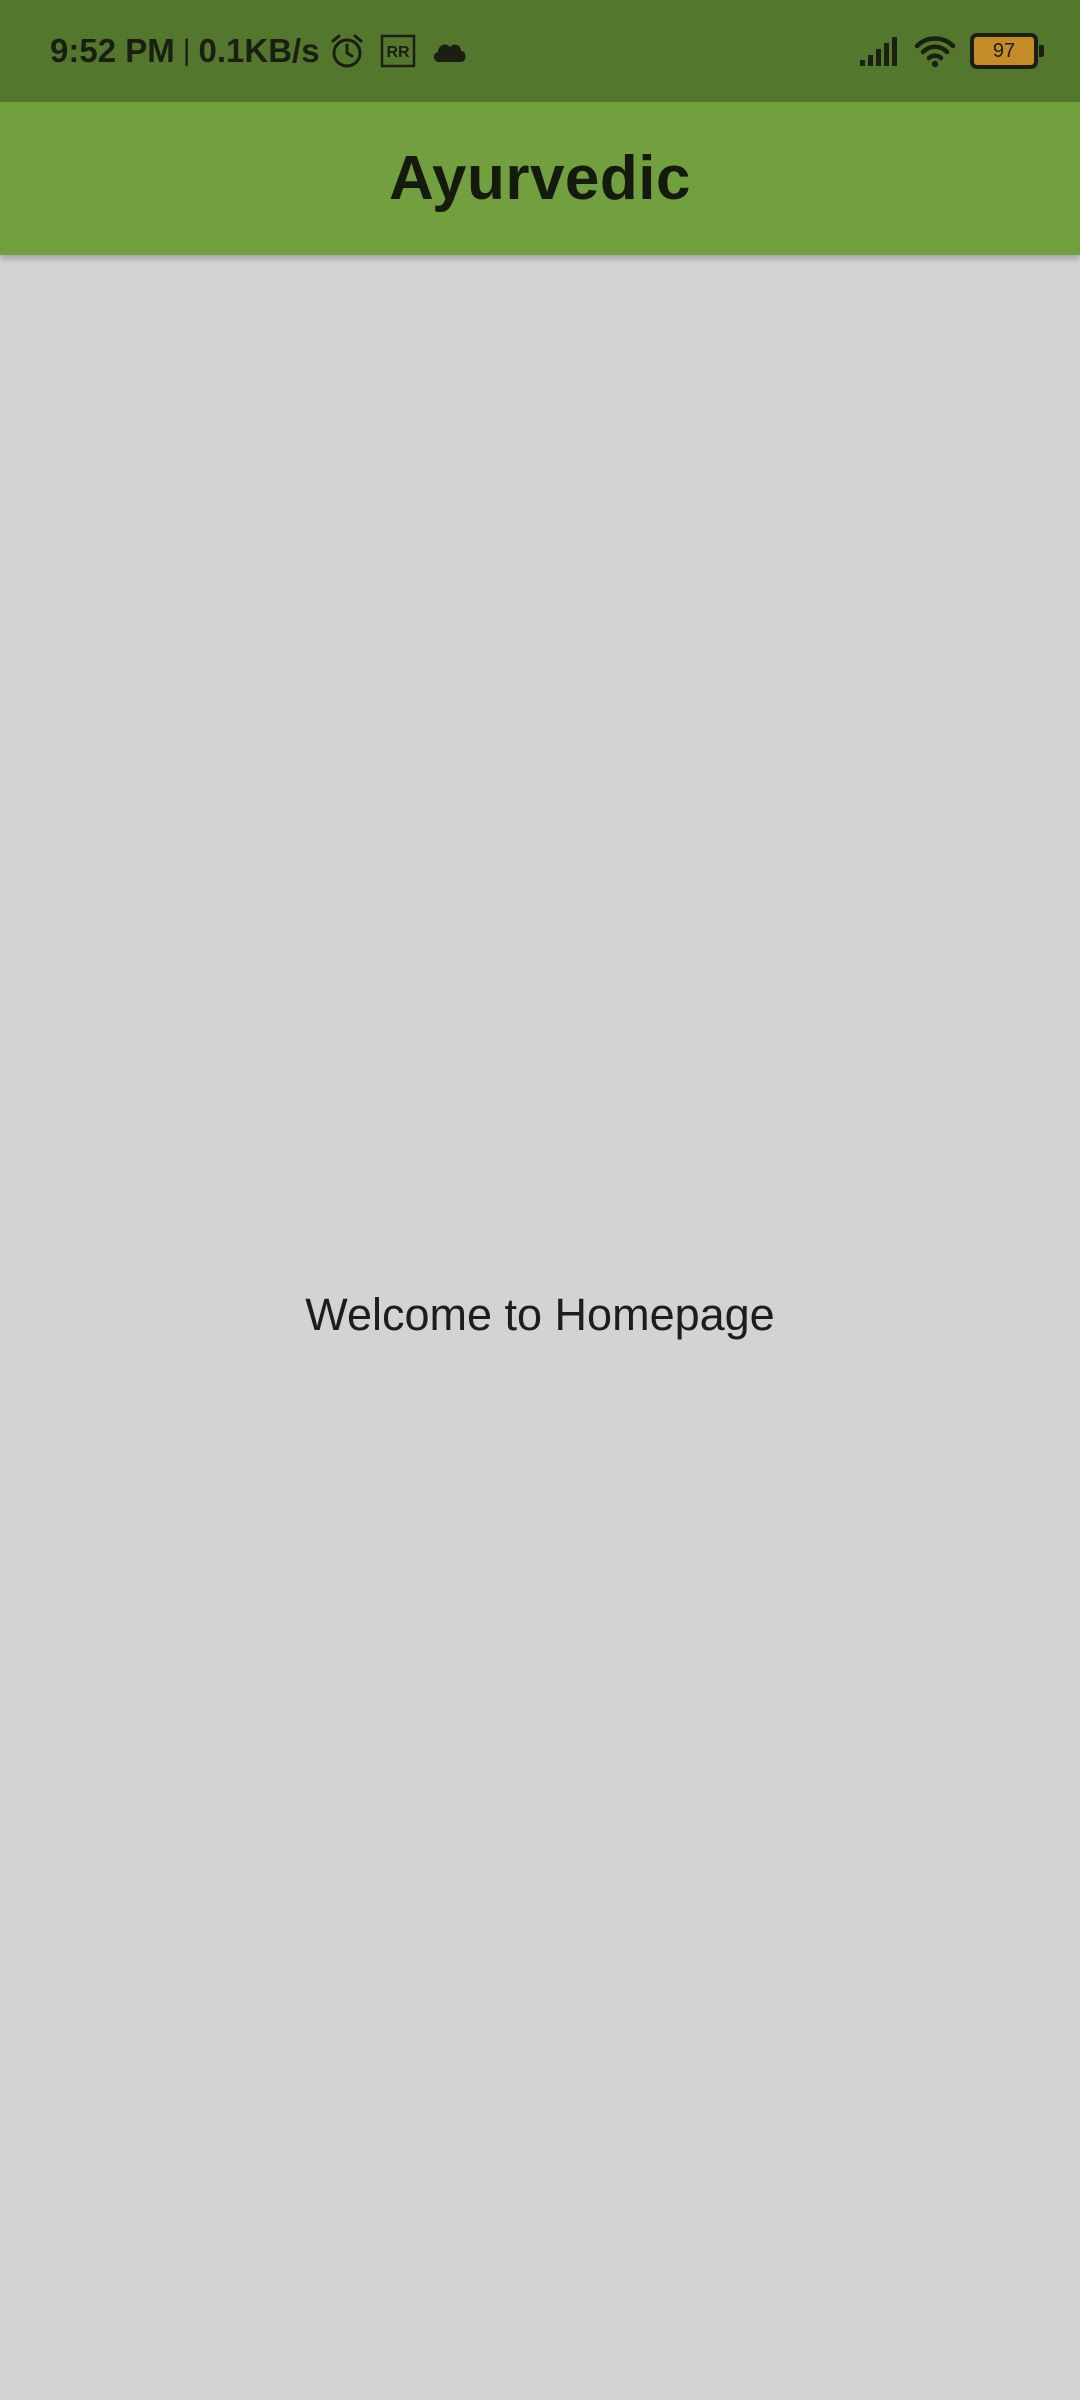 The width and height of the screenshot is (1080, 2400). I want to click on wifi-icon, so click(935, 51).